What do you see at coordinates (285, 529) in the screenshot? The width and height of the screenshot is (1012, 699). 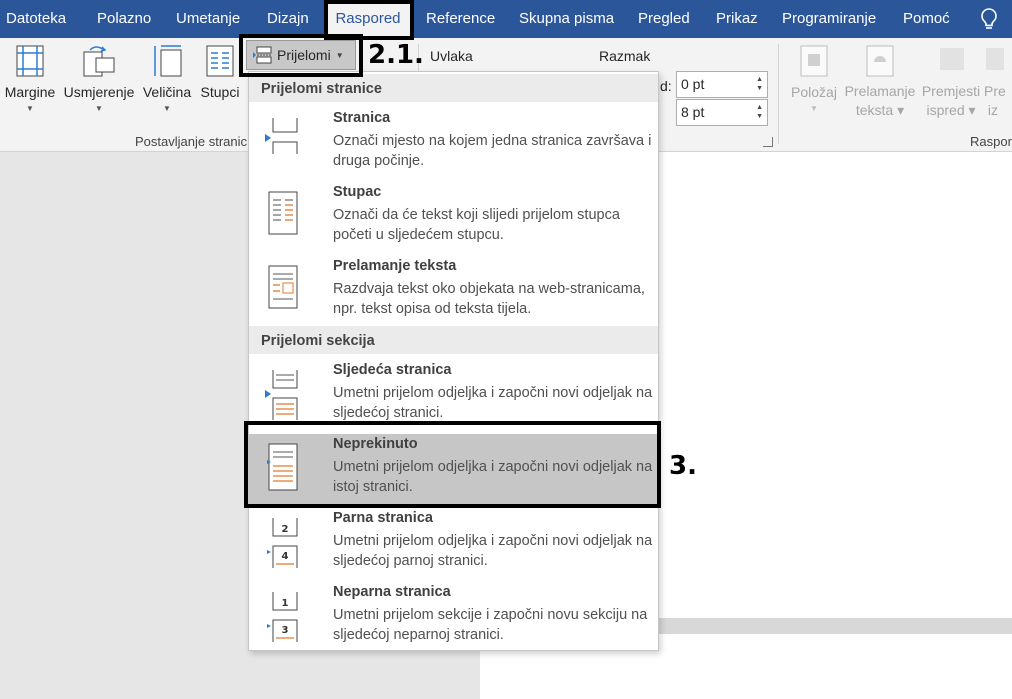 I see `svg-text: 2` at bounding box center [285, 529].